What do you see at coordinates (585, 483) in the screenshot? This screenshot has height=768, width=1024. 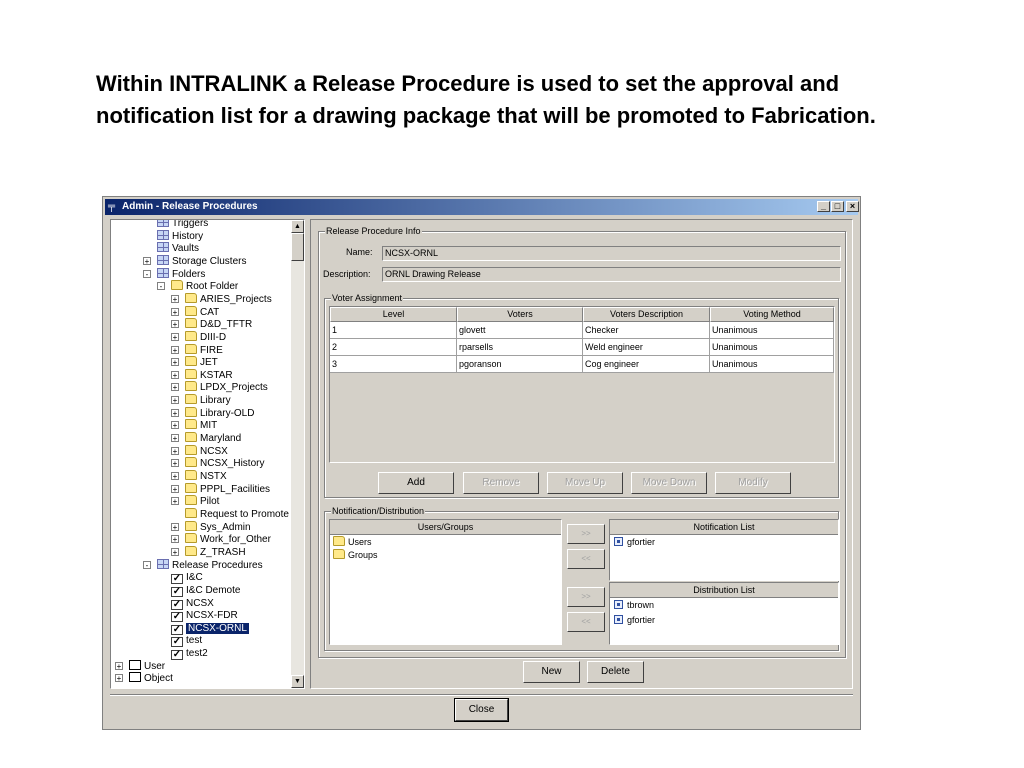 I see `move-up-button: Move Up` at bounding box center [585, 483].